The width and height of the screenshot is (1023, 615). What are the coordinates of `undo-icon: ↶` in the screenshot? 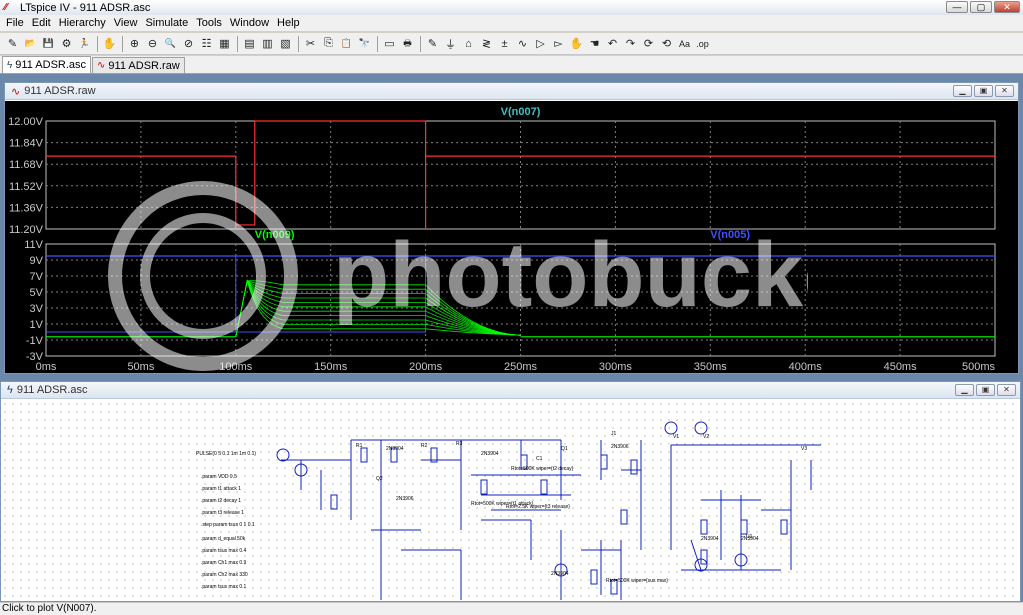 It's located at (612, 43).